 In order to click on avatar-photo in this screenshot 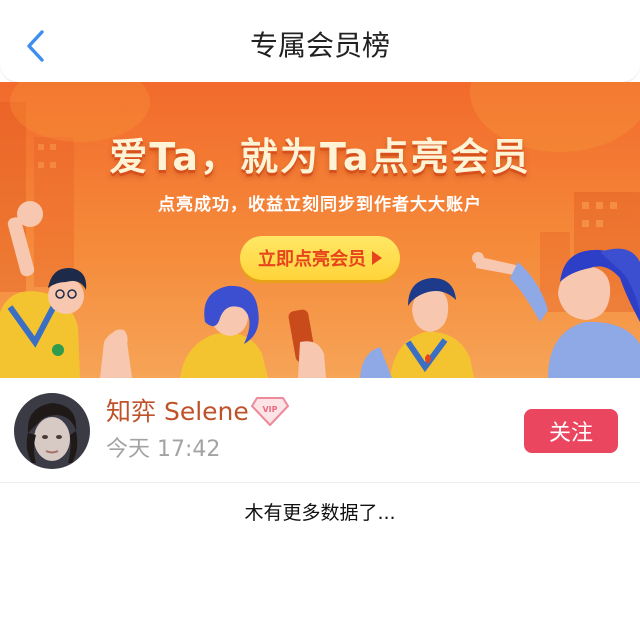, I will do `click(52, 431)`.